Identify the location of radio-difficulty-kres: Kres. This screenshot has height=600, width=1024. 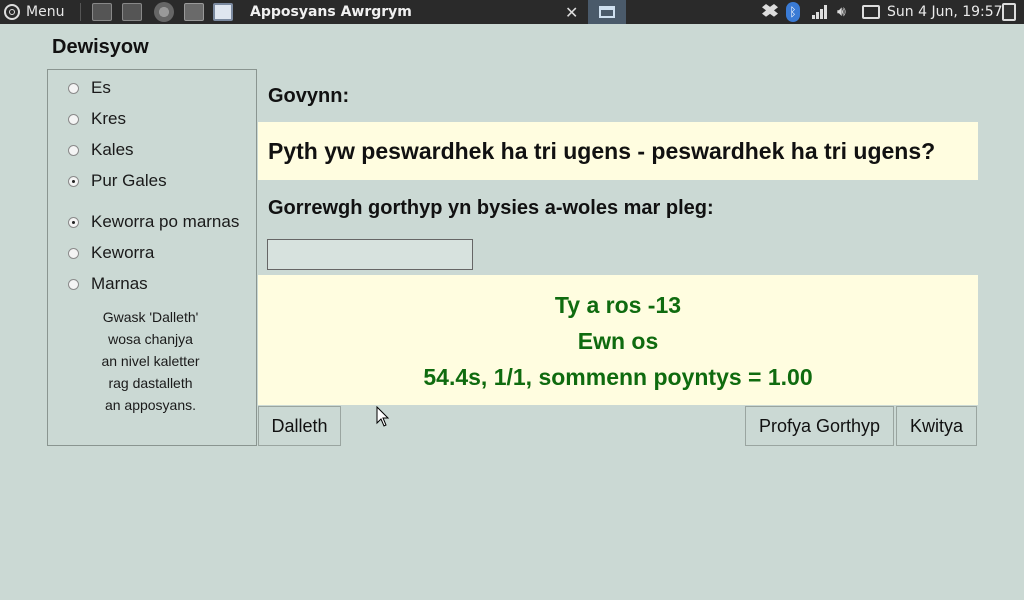
(97, 119).